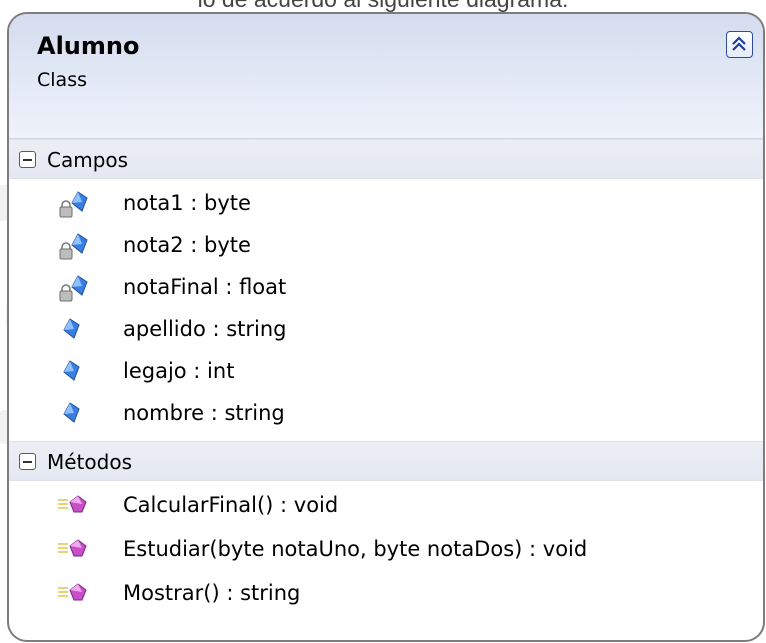 The width and height of the screenshot is (766, 643). What do you see at coordinates (179, 371) in the screenshot?
I see `field-text: legajo : int` at bounding box center [179, 371].